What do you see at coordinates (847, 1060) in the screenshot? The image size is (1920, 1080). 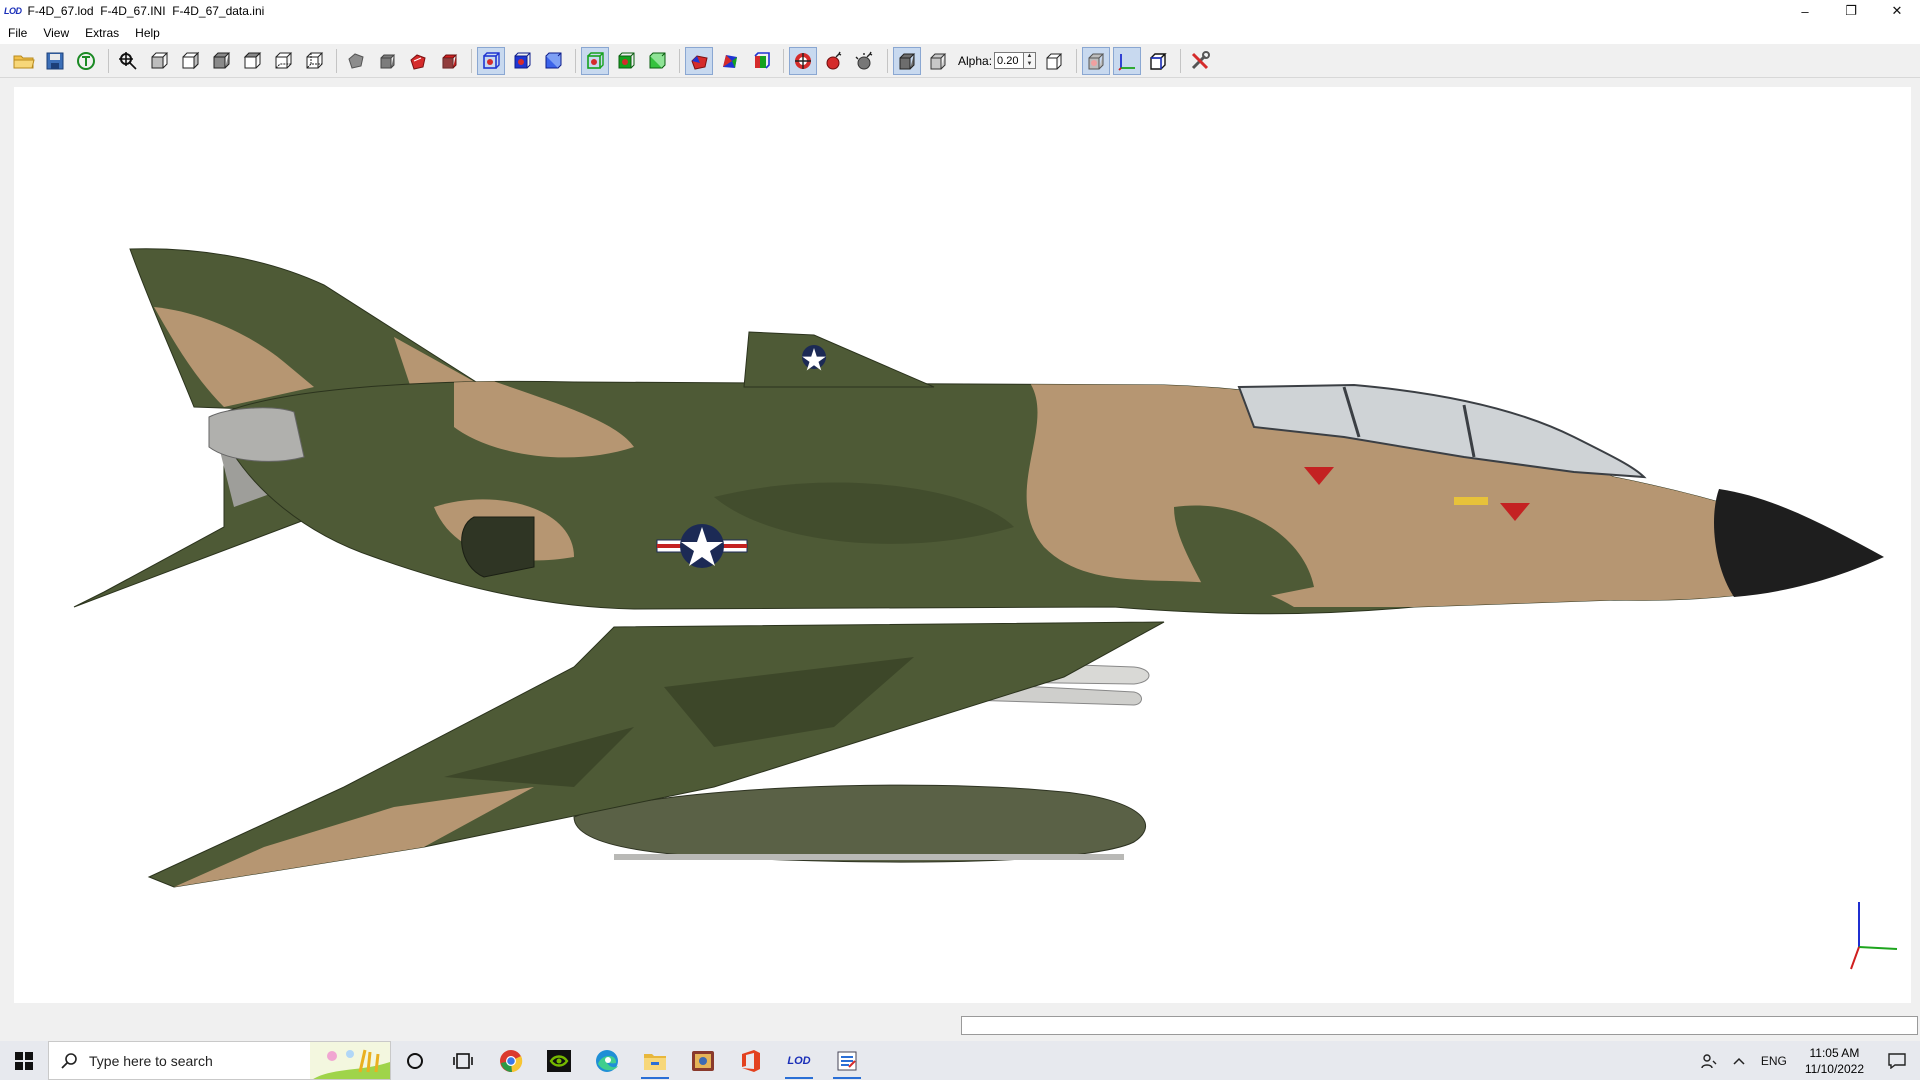 I see `editor-app-icon` at bounding box center [847, 1060].